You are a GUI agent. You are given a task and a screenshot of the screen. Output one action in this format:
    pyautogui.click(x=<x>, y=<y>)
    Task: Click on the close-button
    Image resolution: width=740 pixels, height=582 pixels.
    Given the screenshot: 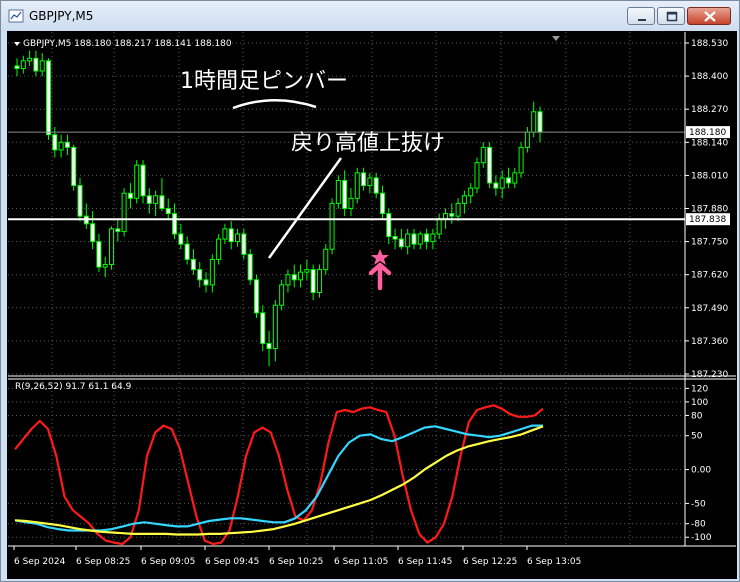 What is the action you would take?
    pyautogui.click(x=709, y=16)
    